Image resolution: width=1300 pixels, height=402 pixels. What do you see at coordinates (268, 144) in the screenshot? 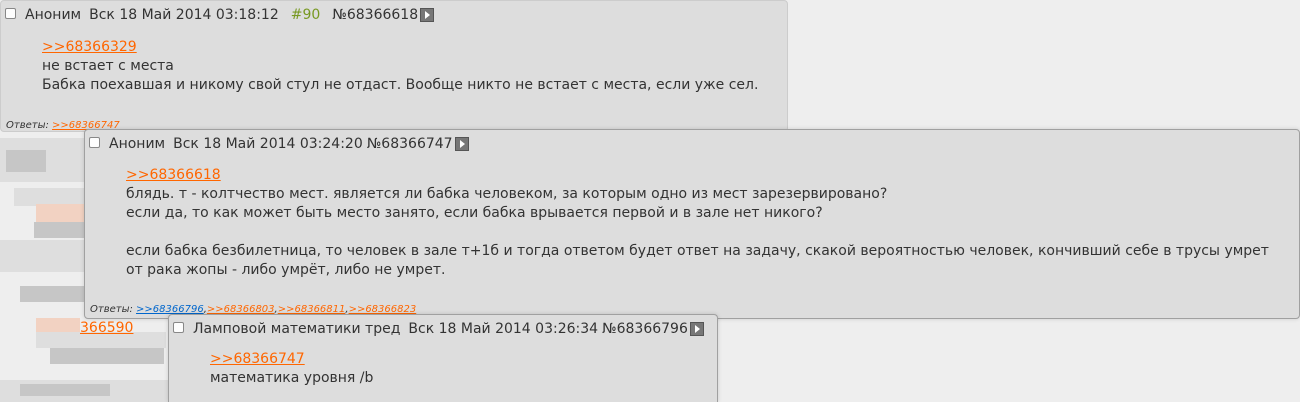
I see `post-date: Вск 18 Май 2014 03:24:20` at bounding box center [268, 144].